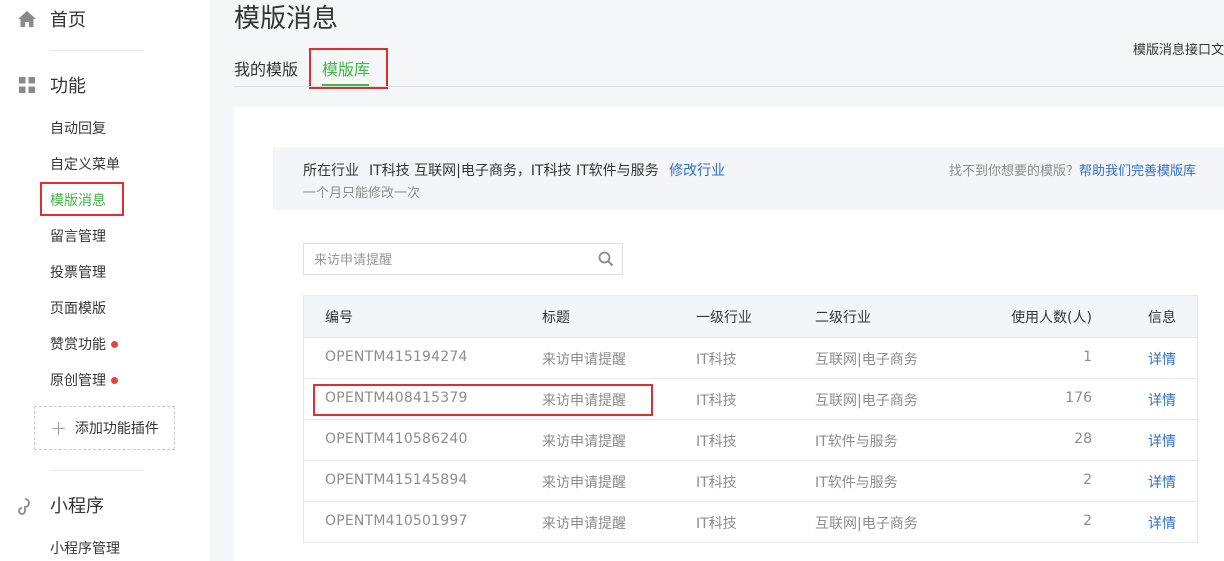 The image size is (1224, 561). What do you see at coordinates (697, 171) in the screenshot?
I see `modify-industry-link: 修改行业` at bounding box center [697, 171].